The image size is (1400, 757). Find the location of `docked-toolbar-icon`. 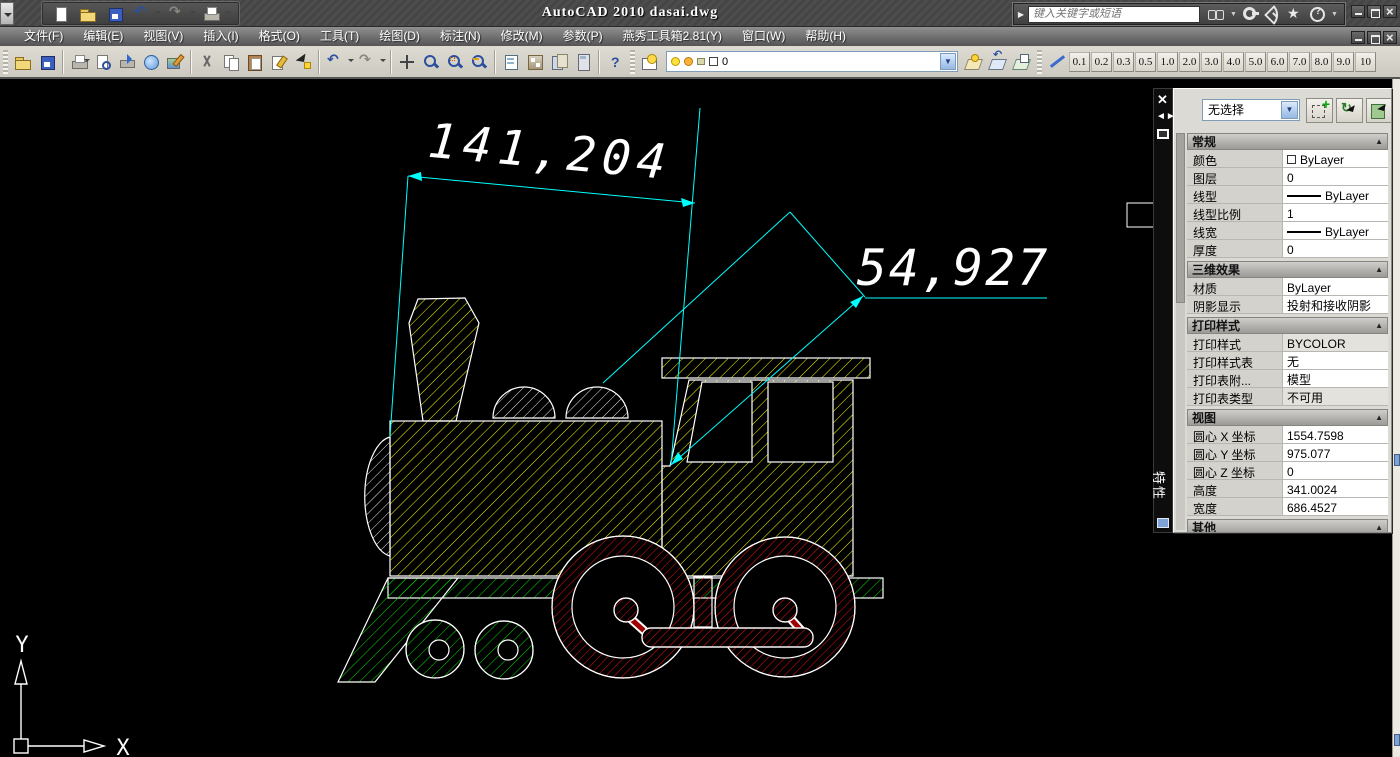

docked-toolbar-icon is located at coordinates (1397, 740).